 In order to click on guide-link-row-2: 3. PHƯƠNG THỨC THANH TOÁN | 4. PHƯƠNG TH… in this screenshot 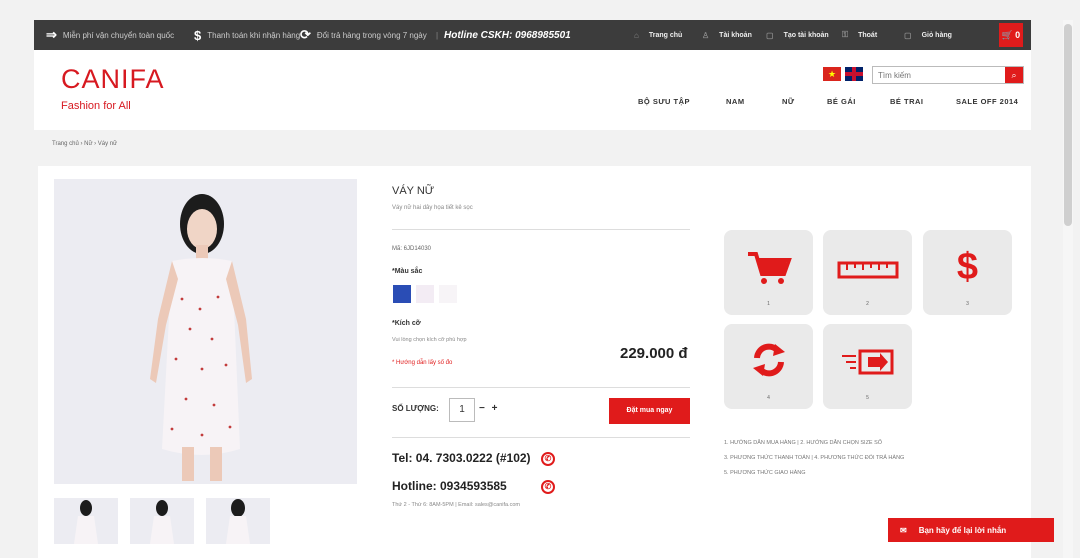, I will do `click(814, 458)`.